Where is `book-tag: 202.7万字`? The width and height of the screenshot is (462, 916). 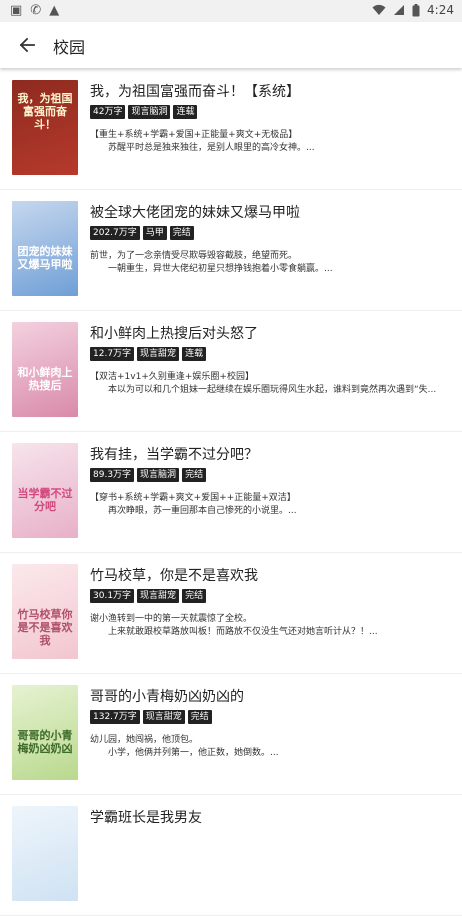 book-tag: 202.7万字 is located at coordinates (115, 233).